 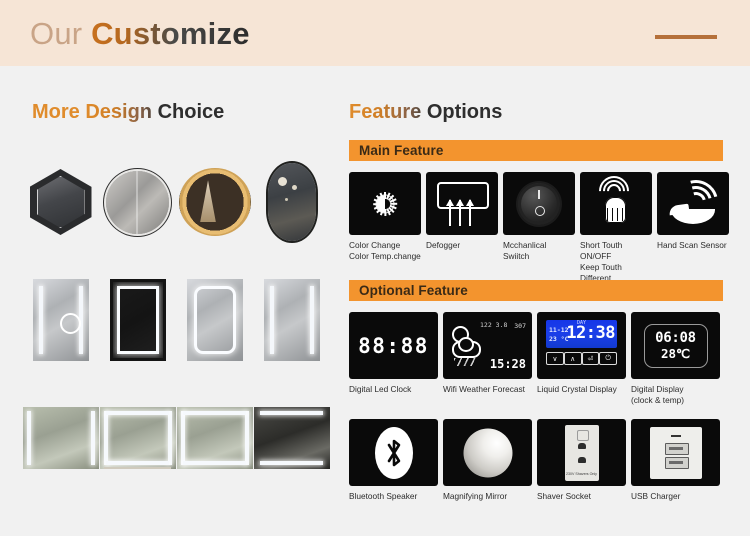 I want to click on palm-shape, so click(x=693, y=216).